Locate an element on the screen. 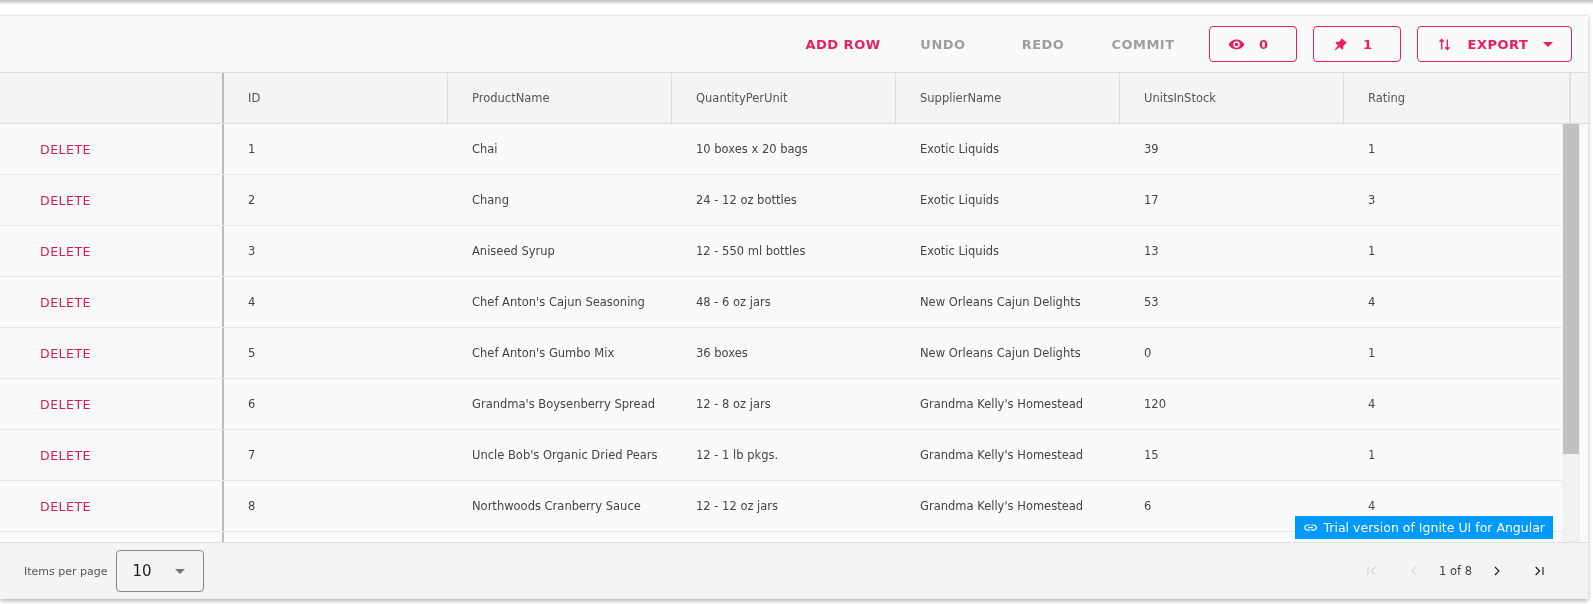 This screenshot has height=604, width=1593. column-header: ID is located at coordinates (336, 98).